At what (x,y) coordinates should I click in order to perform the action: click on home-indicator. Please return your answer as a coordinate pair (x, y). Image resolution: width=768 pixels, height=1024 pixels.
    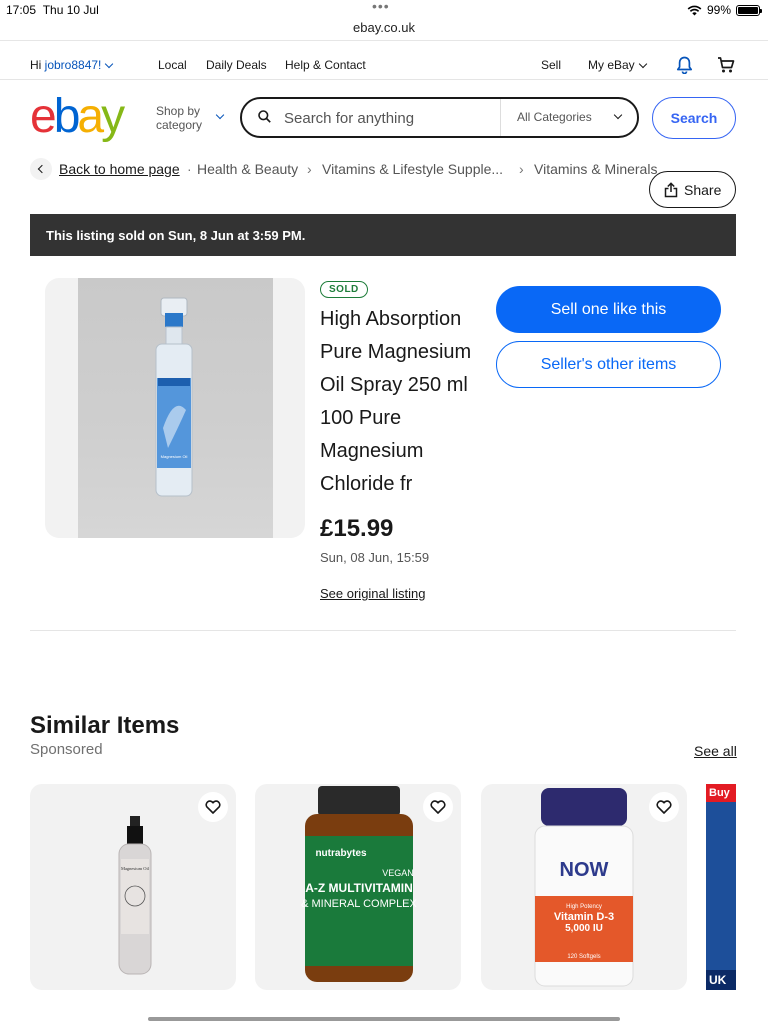
    Looking at the image, I should click on (384, 1019).